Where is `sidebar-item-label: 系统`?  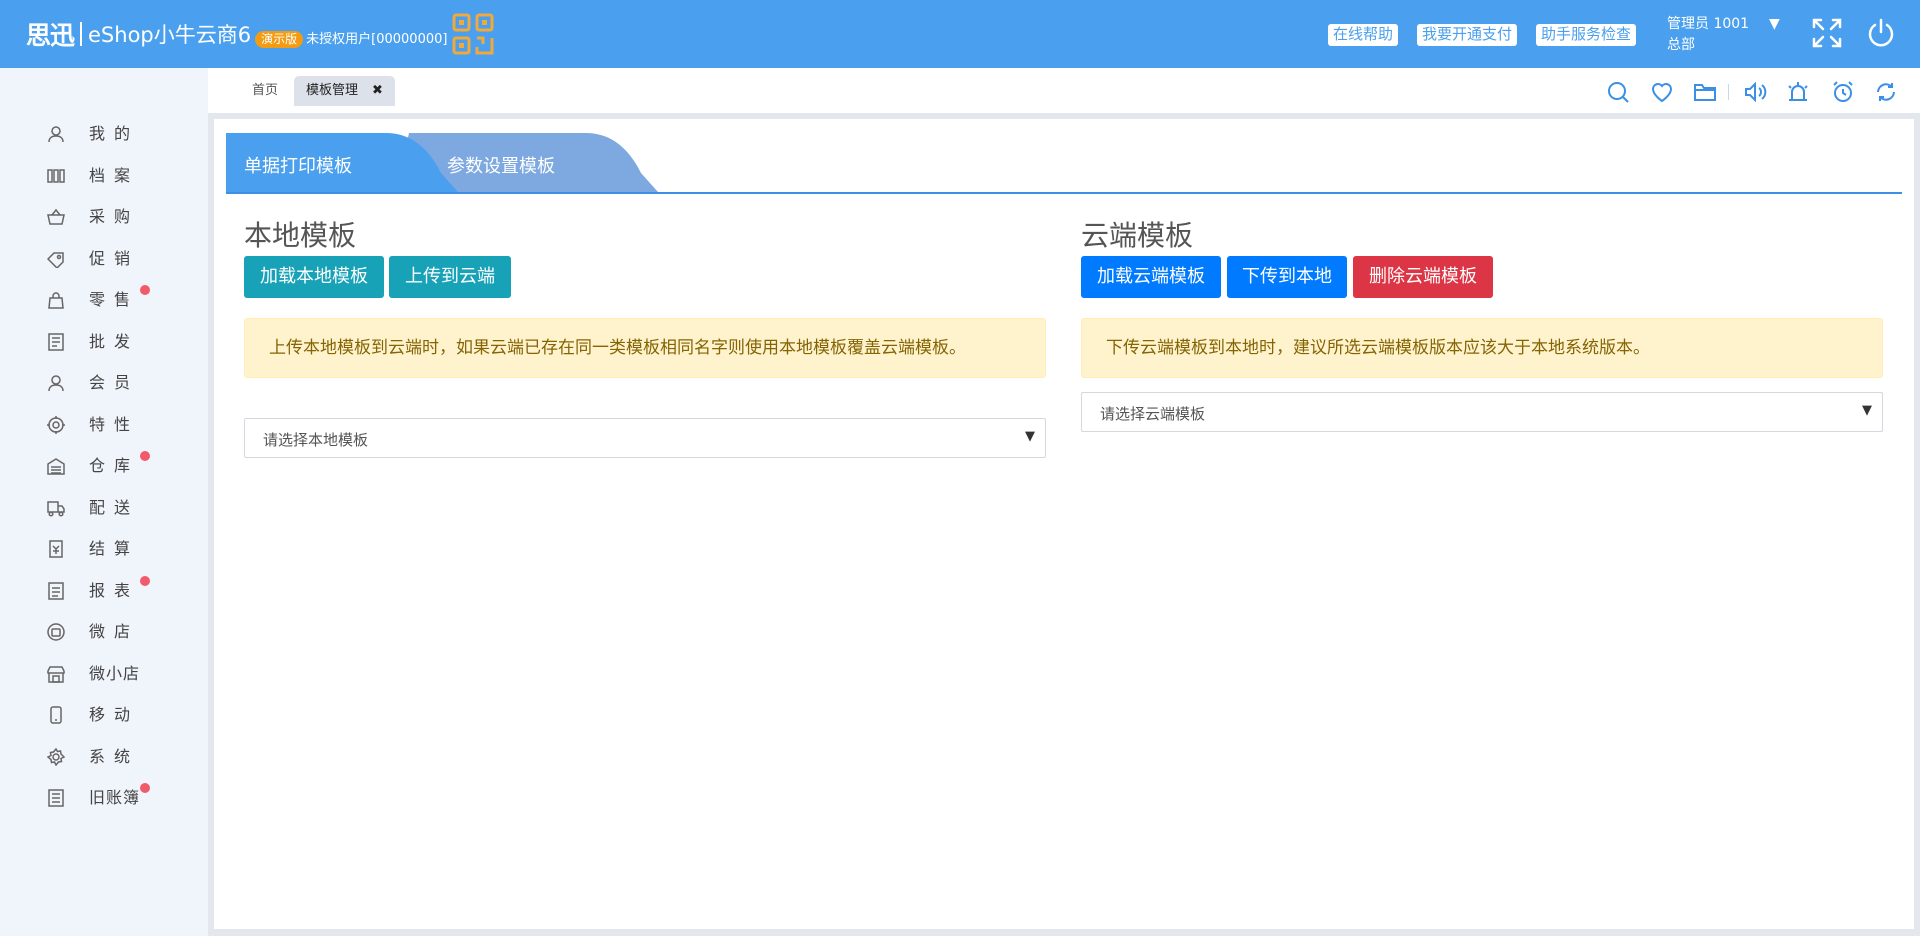
sidebar-item-label: 系统 is located at coordinates (114, 756).